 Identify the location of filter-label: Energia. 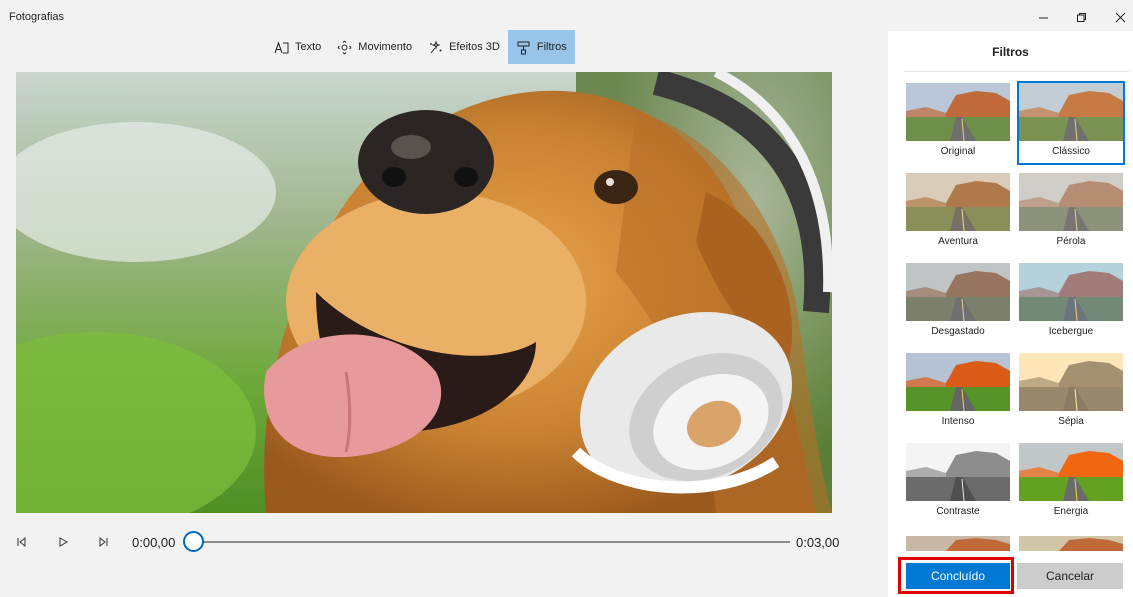
(1071, 511).